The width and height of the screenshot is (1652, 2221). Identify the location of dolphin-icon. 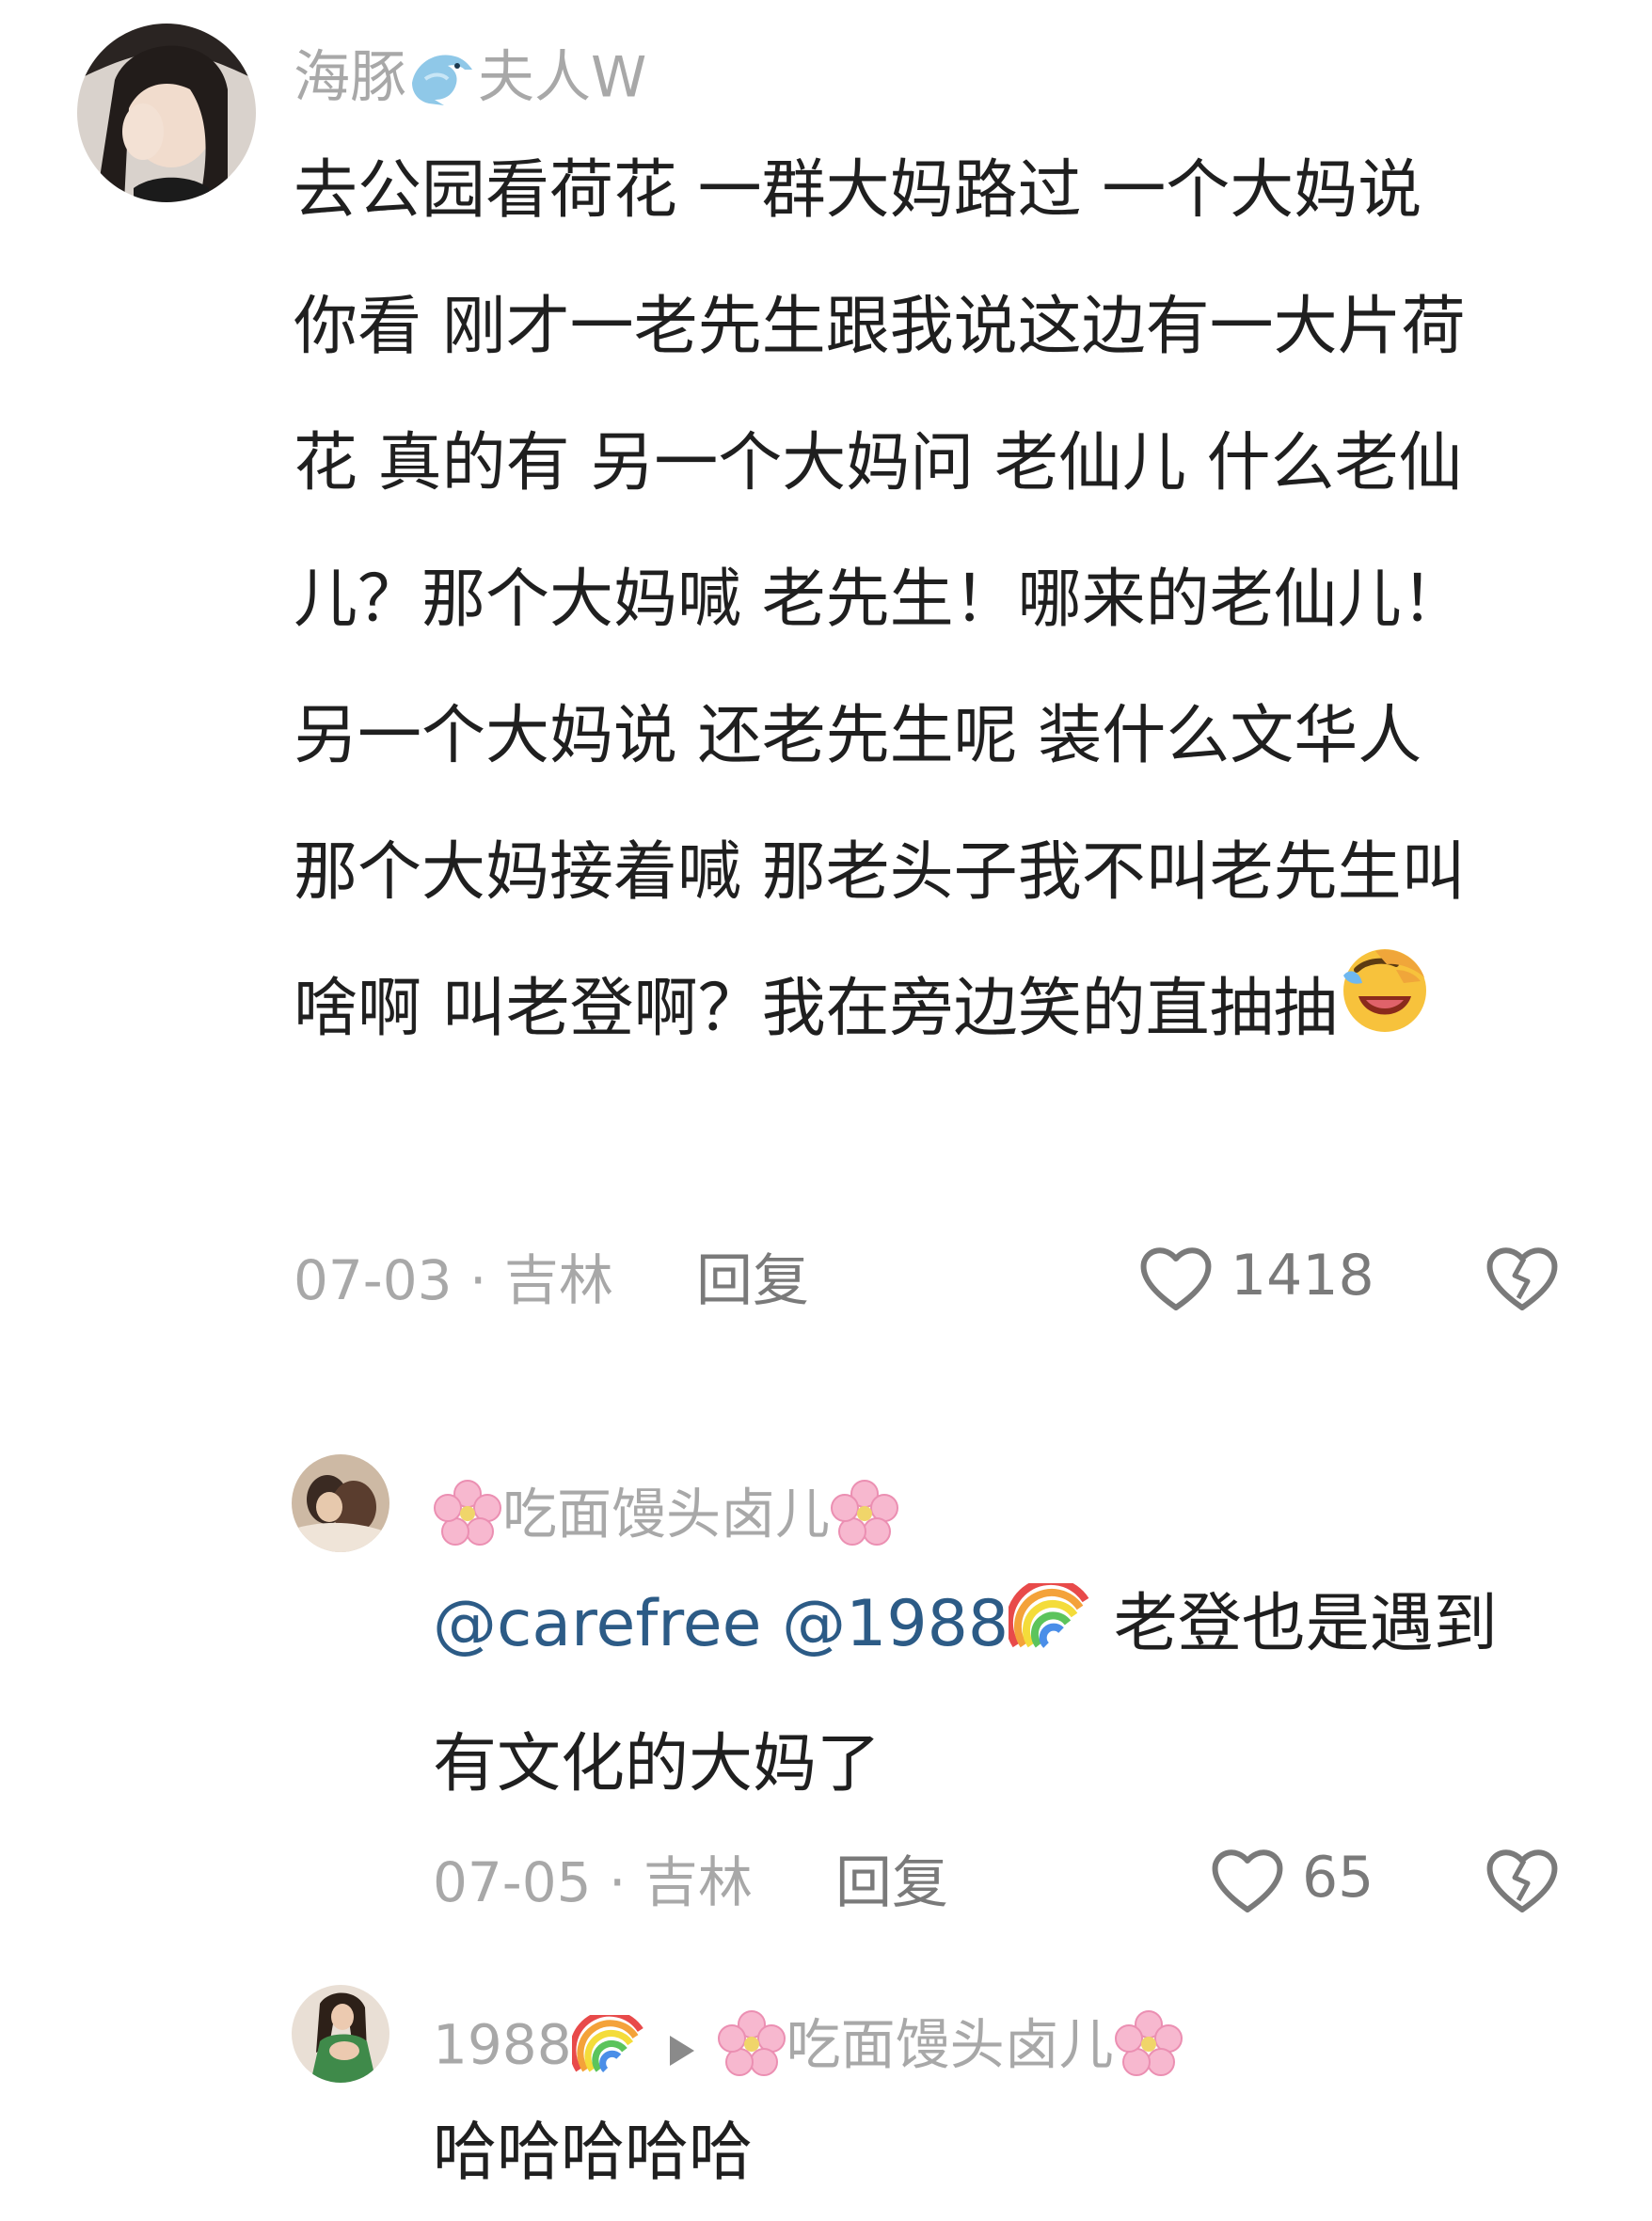
(442, 81).